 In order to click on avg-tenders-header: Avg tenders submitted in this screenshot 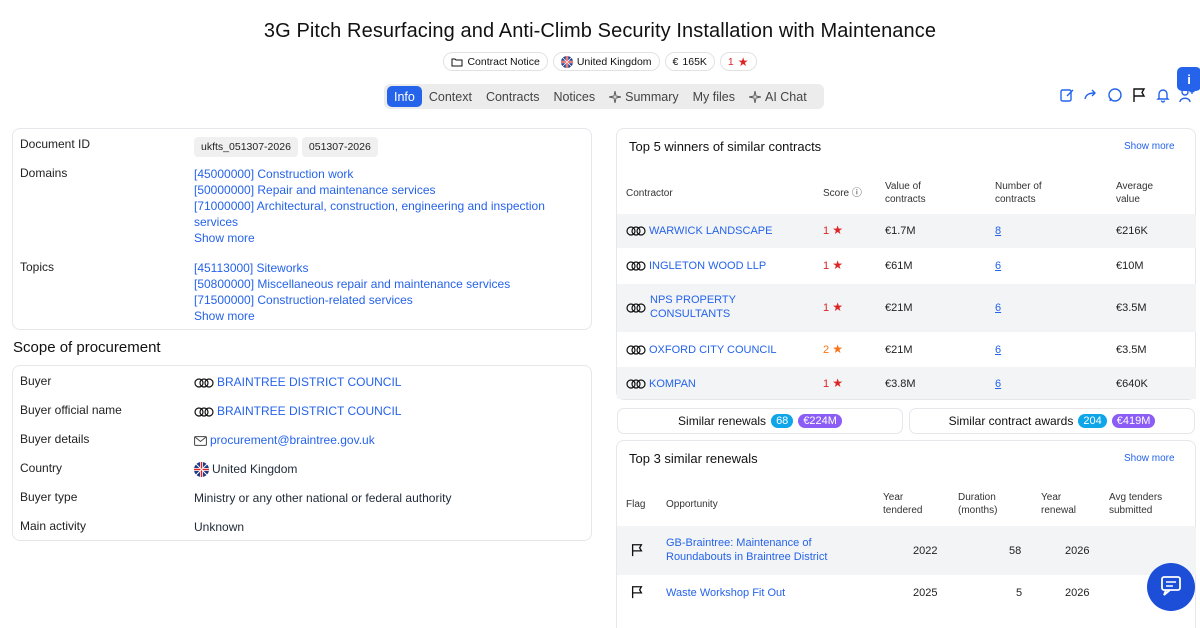, I will do `click(1135, 504)`.